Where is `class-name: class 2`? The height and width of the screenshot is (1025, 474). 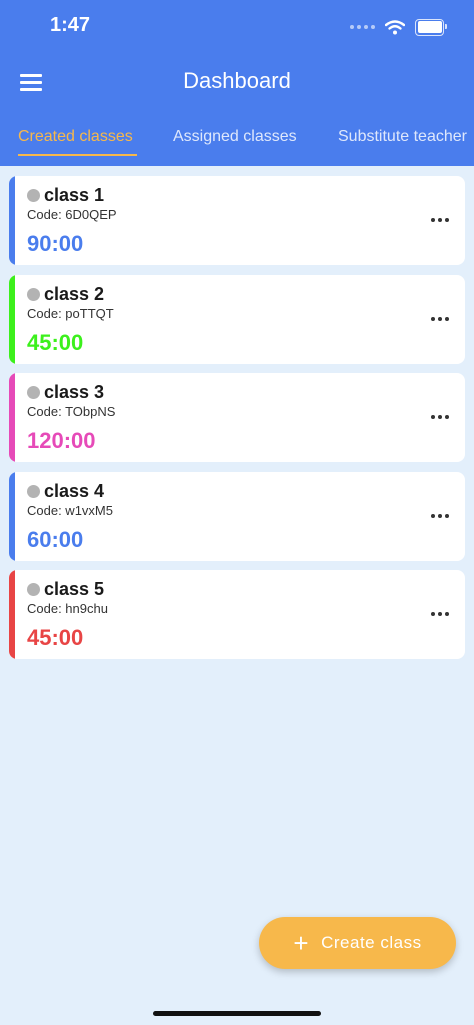
class-name: class 2 is located at coordinates (74, 293).